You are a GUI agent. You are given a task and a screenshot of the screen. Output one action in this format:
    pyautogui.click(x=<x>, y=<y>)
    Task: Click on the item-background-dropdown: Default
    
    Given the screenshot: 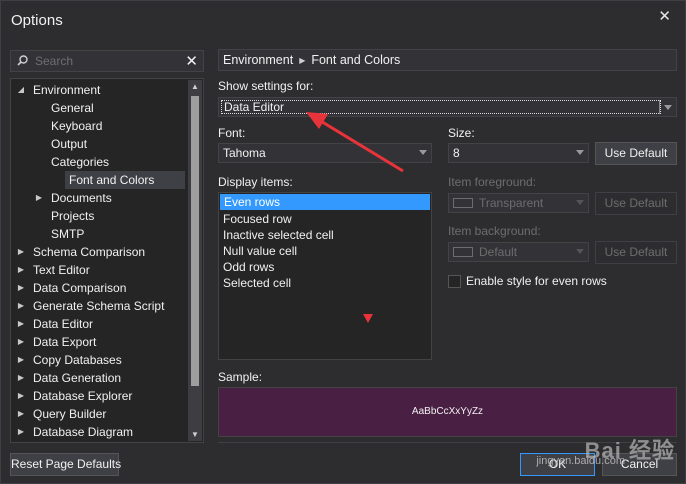 What is the action you would take?
    pyautogui.click(x=518, y=252)
    